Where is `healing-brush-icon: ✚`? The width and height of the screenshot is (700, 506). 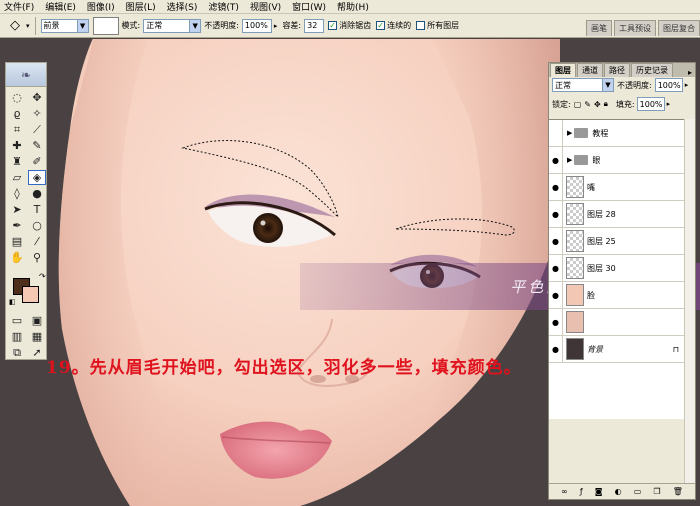
healing-brush-icon: ✚ is located at coordinates (17, 145).